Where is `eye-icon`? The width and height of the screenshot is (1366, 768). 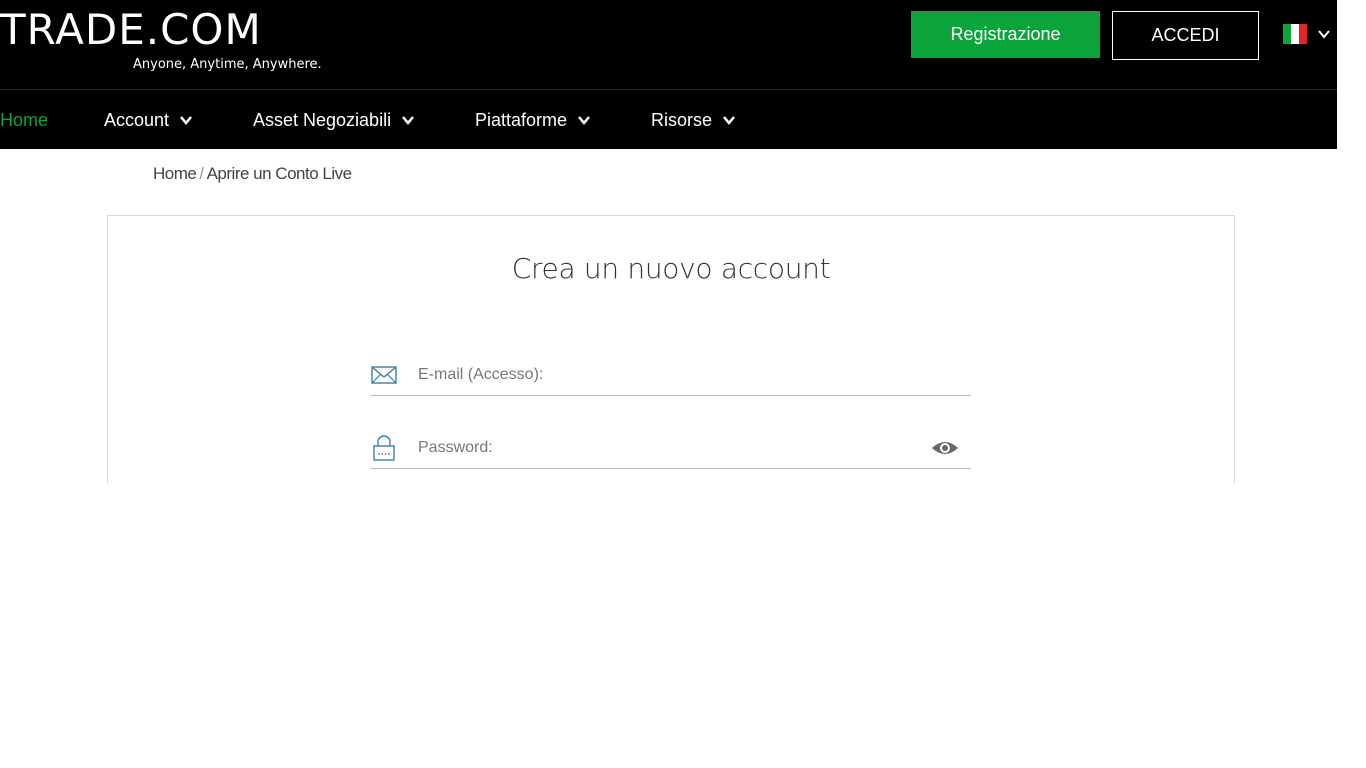 eye-icon is located at coordinates (945, 448).